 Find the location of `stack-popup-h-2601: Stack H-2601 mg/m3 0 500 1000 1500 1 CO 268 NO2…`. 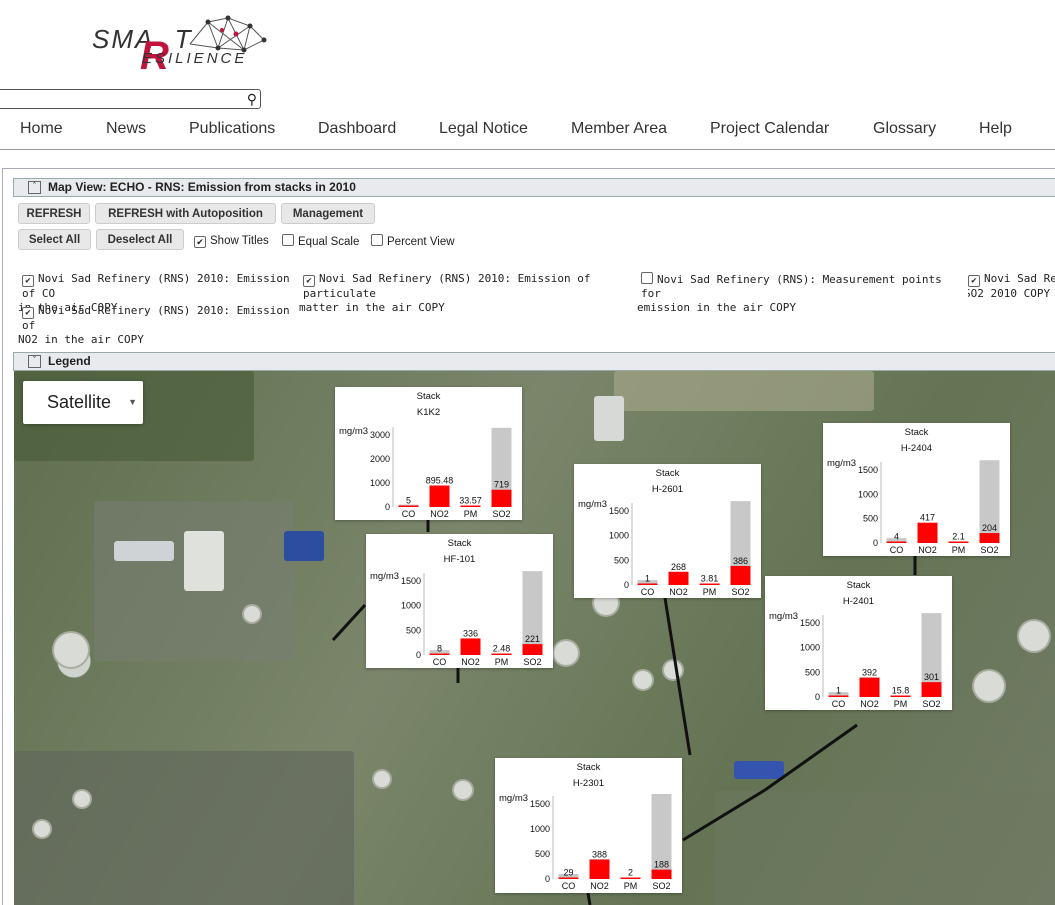

stack-popup-h-2601: Stack H-2601 mg/m3 0 500 1000 1500 1 CO 268 NO2… is located at coordinates (667, 531).